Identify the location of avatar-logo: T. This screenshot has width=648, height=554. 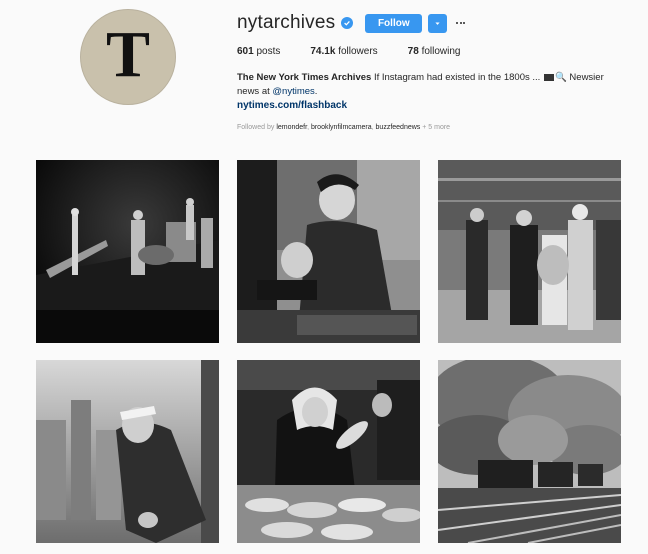
(128, 54).